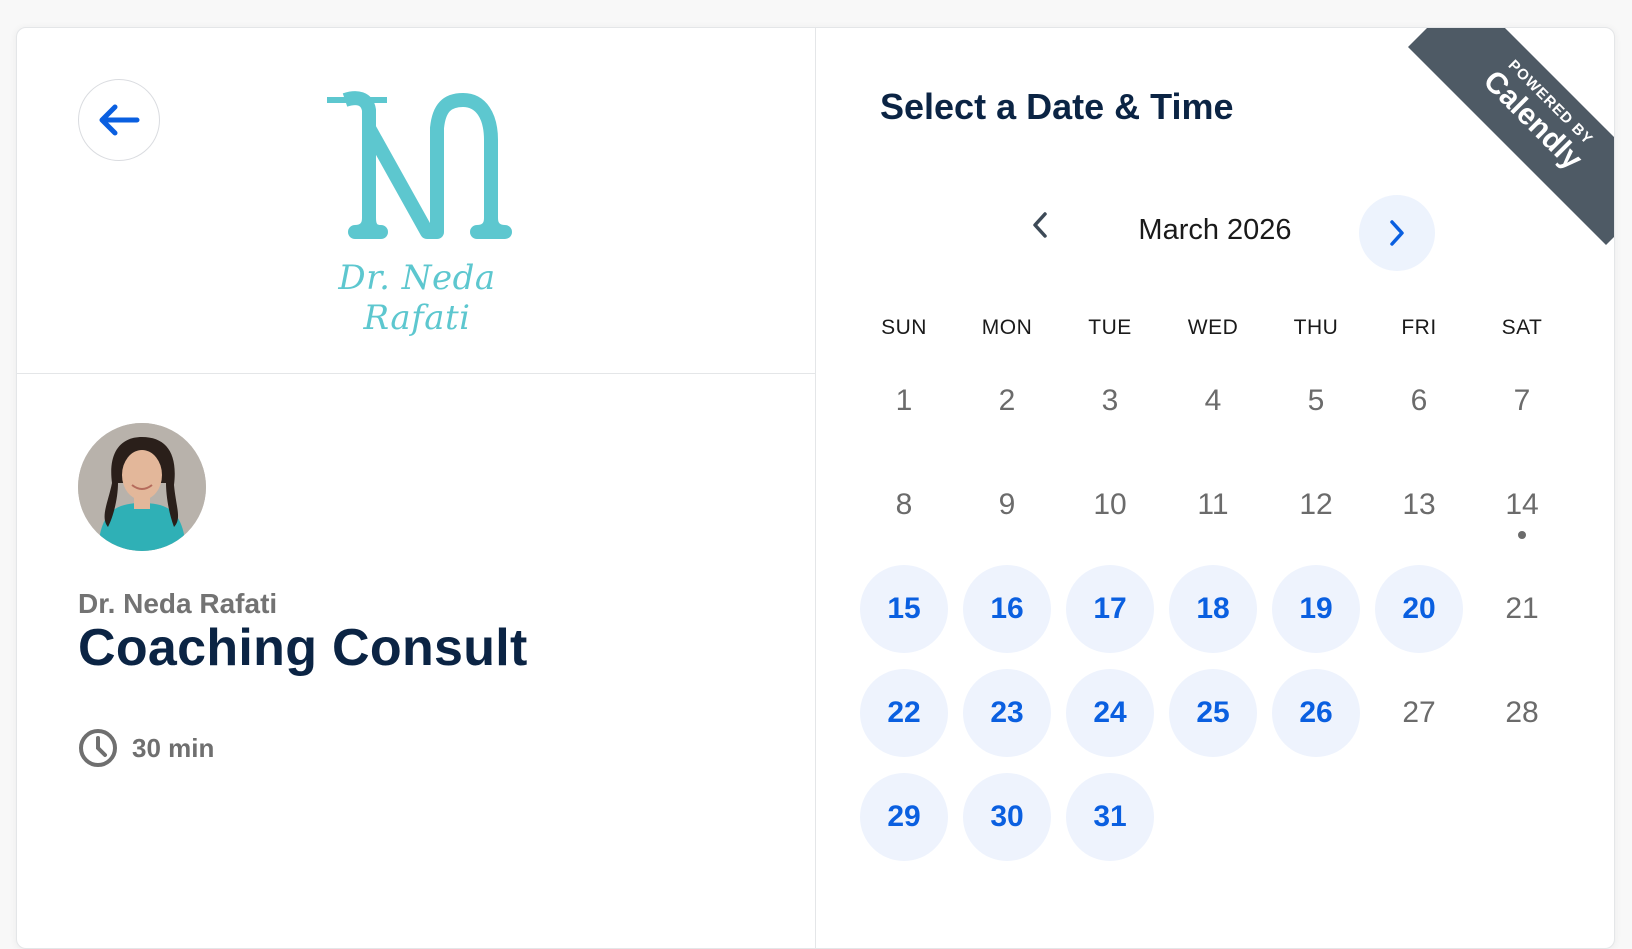 This screenshot has height=949, width=1632. Describe the element at coordinates (1213, 713) in the screenshot. I see `calendar-day-available: 25` at that location.